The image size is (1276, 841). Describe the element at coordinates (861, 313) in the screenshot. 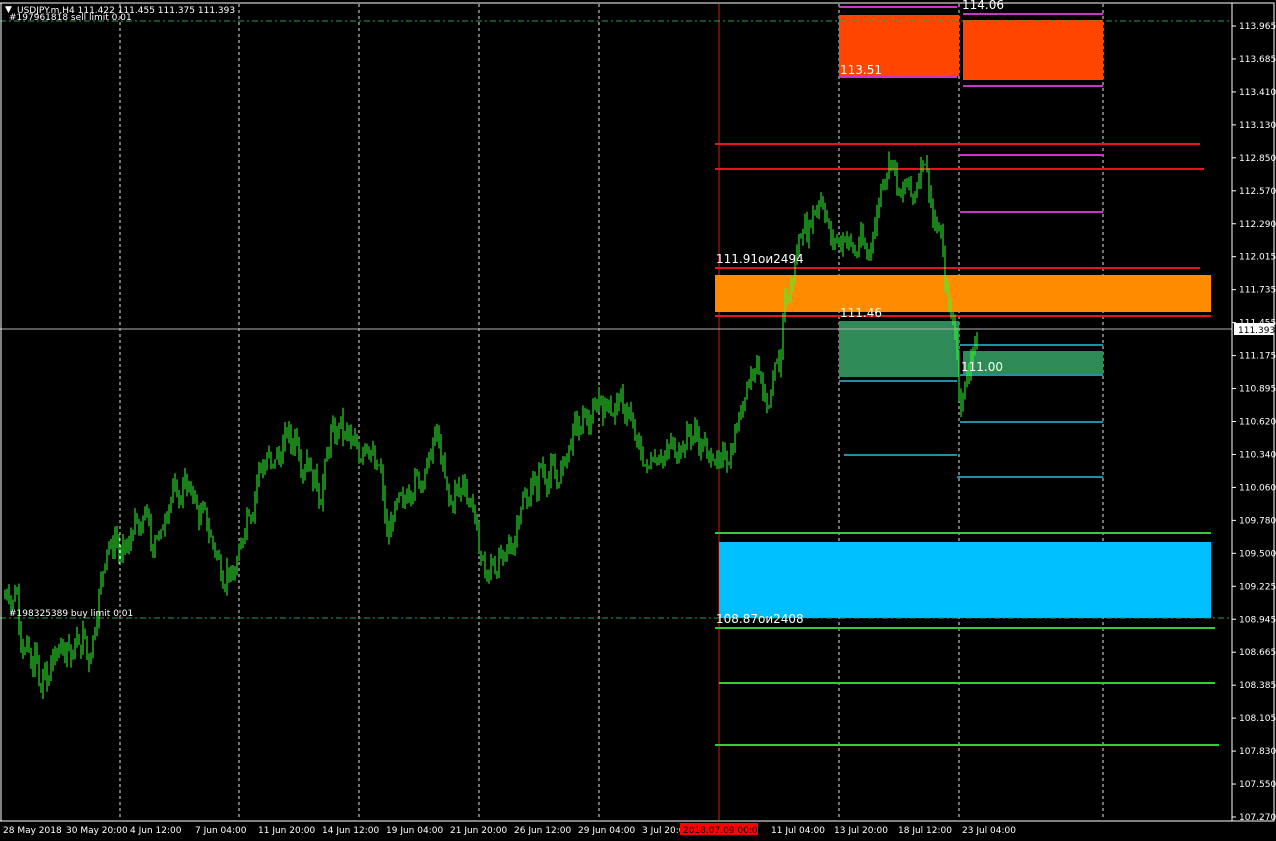

I see `level-label-111-46: 111.46` at that location.